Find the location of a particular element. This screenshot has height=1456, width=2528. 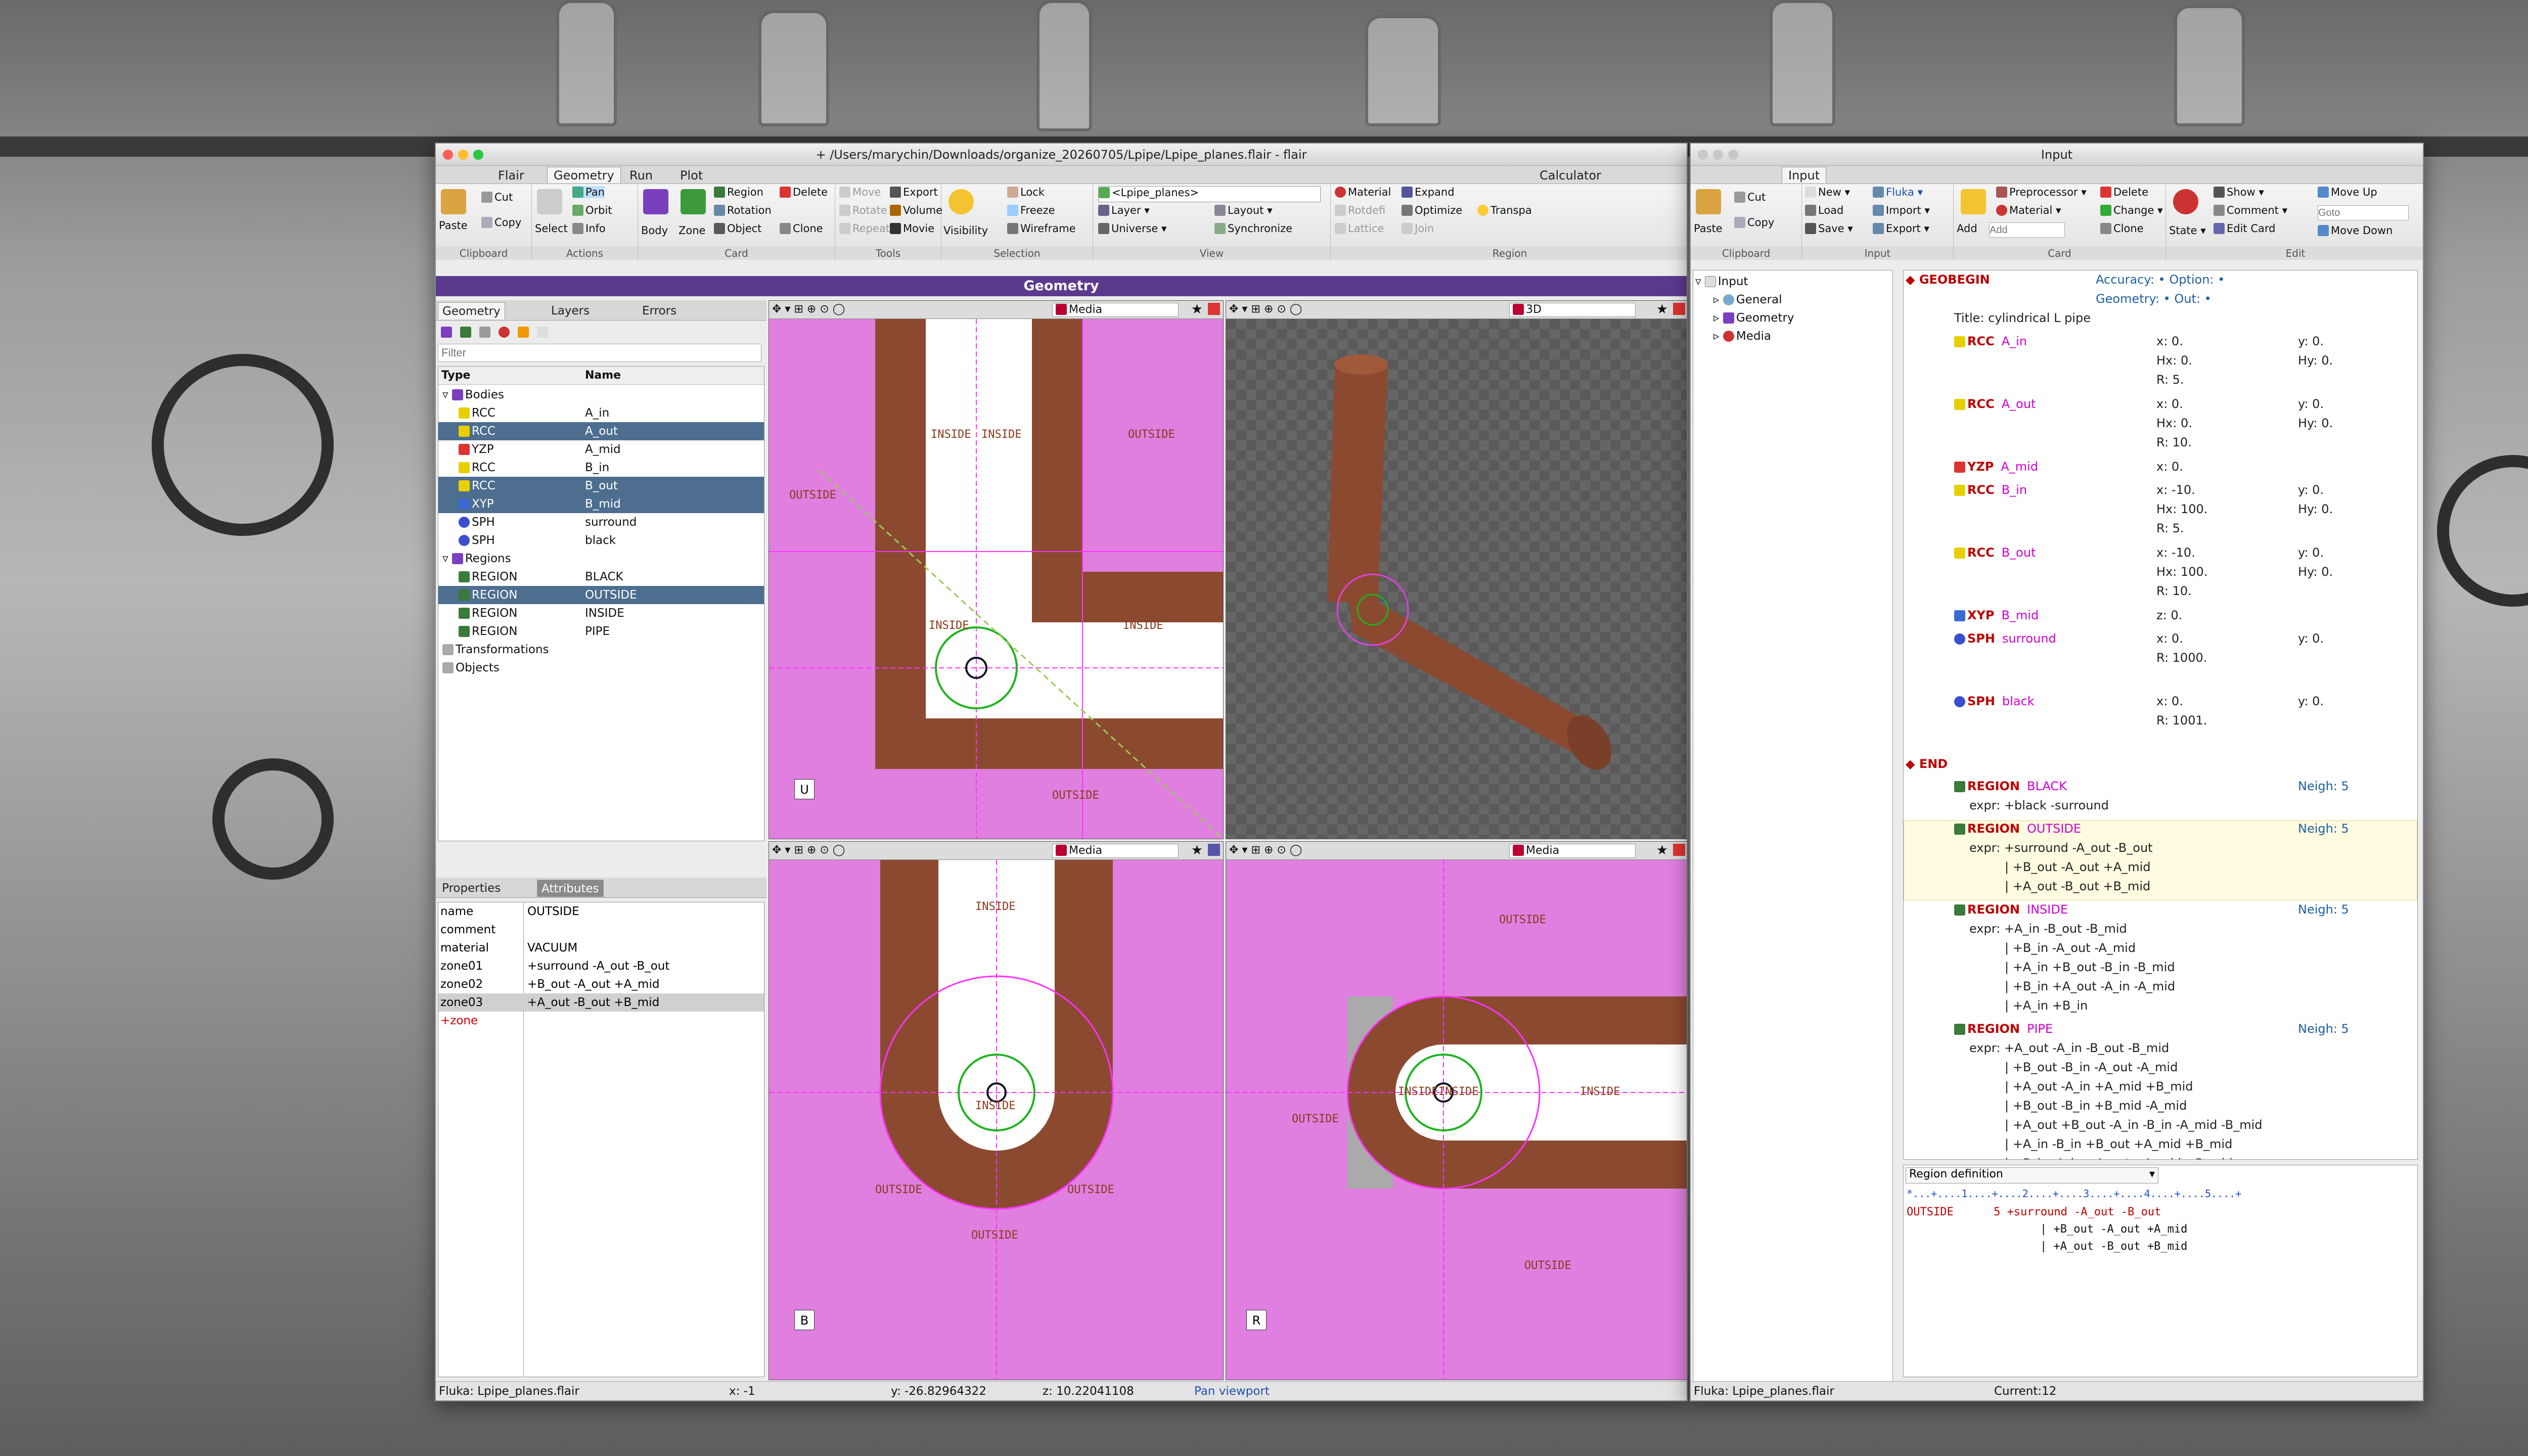

region-expression: | +A_in +B_in is located at coordinates (2047, 1005).